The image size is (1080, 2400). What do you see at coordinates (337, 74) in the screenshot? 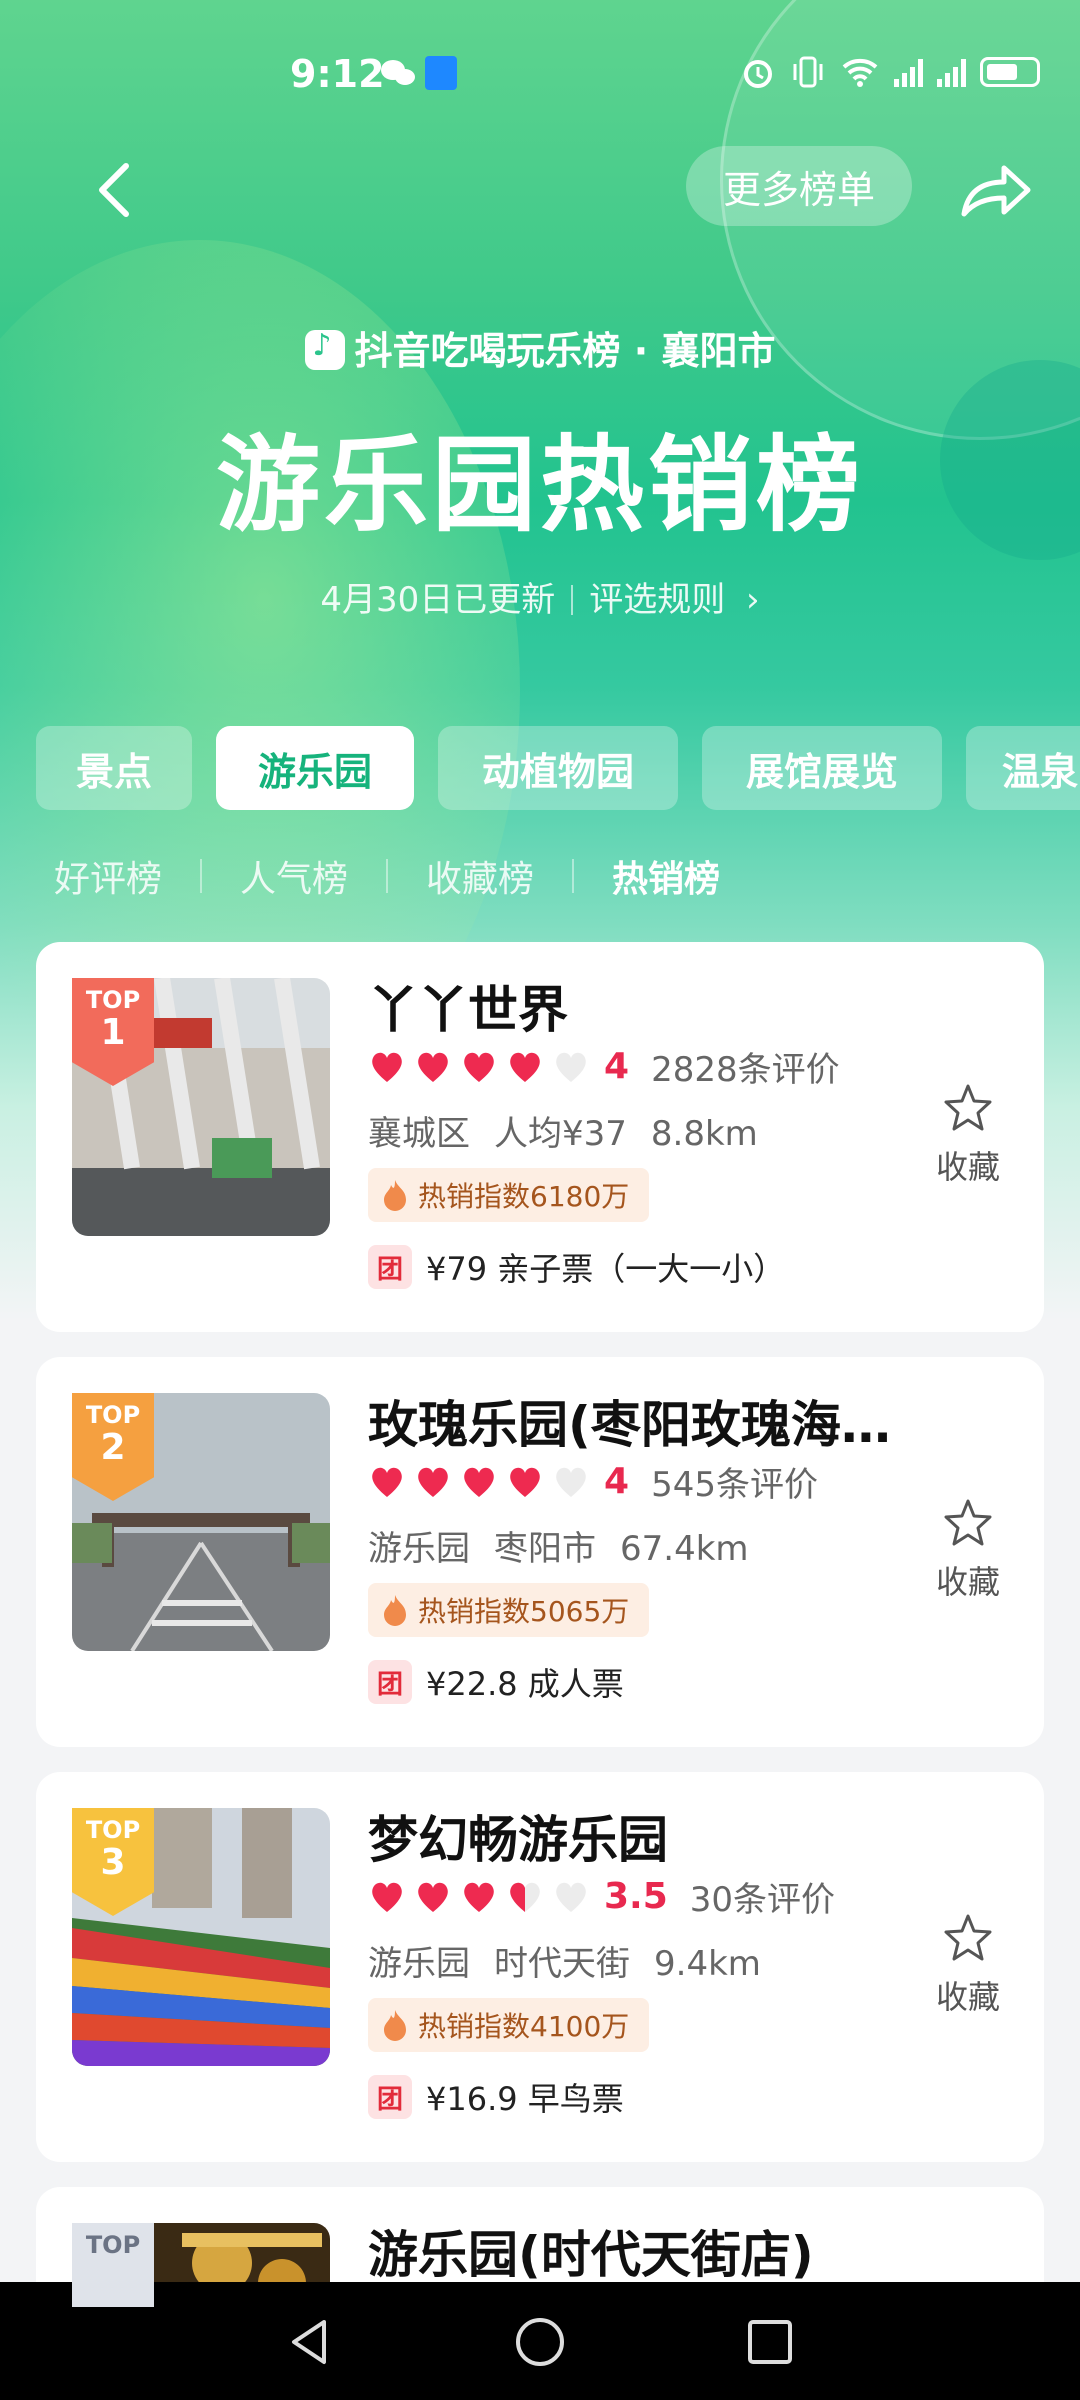
I see `status-time: 9:12` at bounding box center [337, 74].